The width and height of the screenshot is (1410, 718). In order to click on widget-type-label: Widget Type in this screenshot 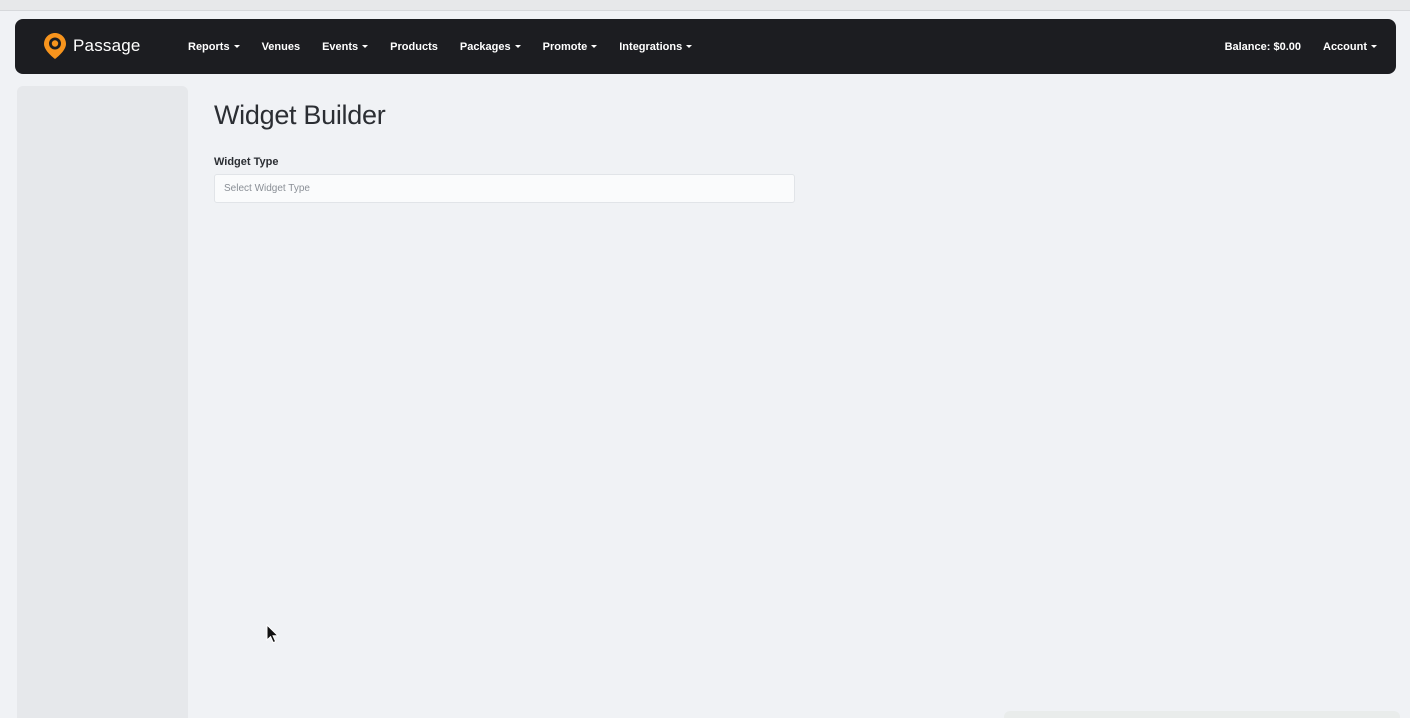, I will do `click(246, 162)`.